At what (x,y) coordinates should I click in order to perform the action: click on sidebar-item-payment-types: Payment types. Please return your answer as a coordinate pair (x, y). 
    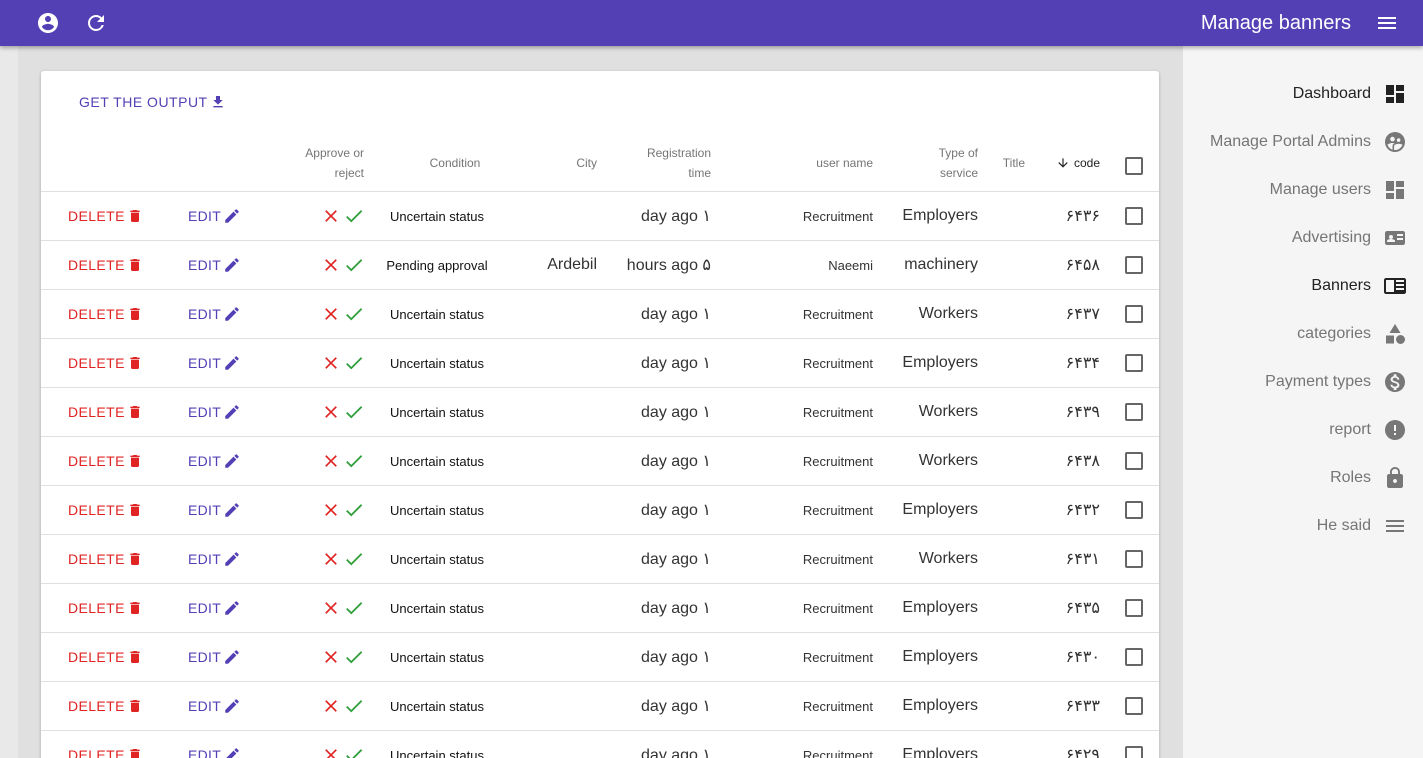
    Looking at the image, I should click on (1303, 382).